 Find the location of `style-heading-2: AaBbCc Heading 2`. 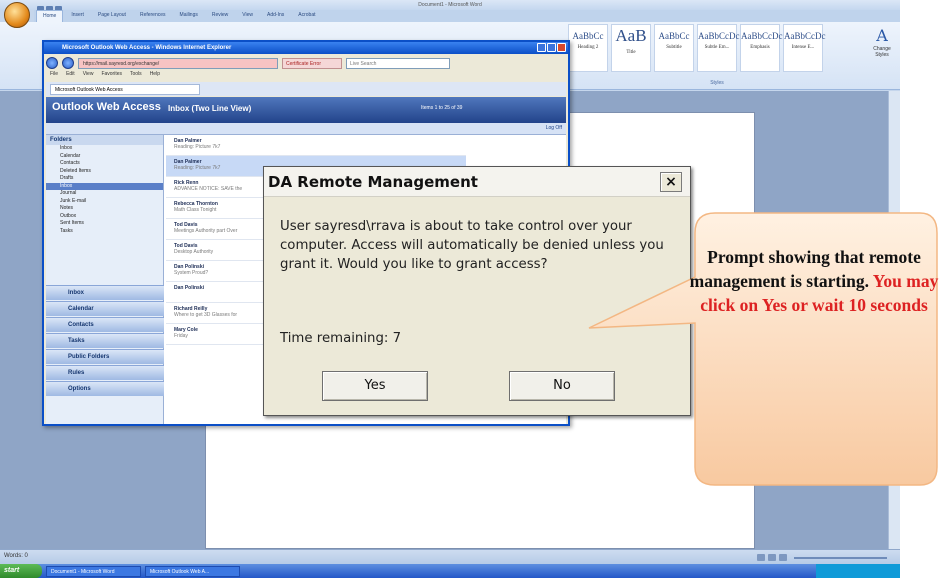

style-heading-2: AaBbCc Heading 2 is located at coordinates (588, 48).